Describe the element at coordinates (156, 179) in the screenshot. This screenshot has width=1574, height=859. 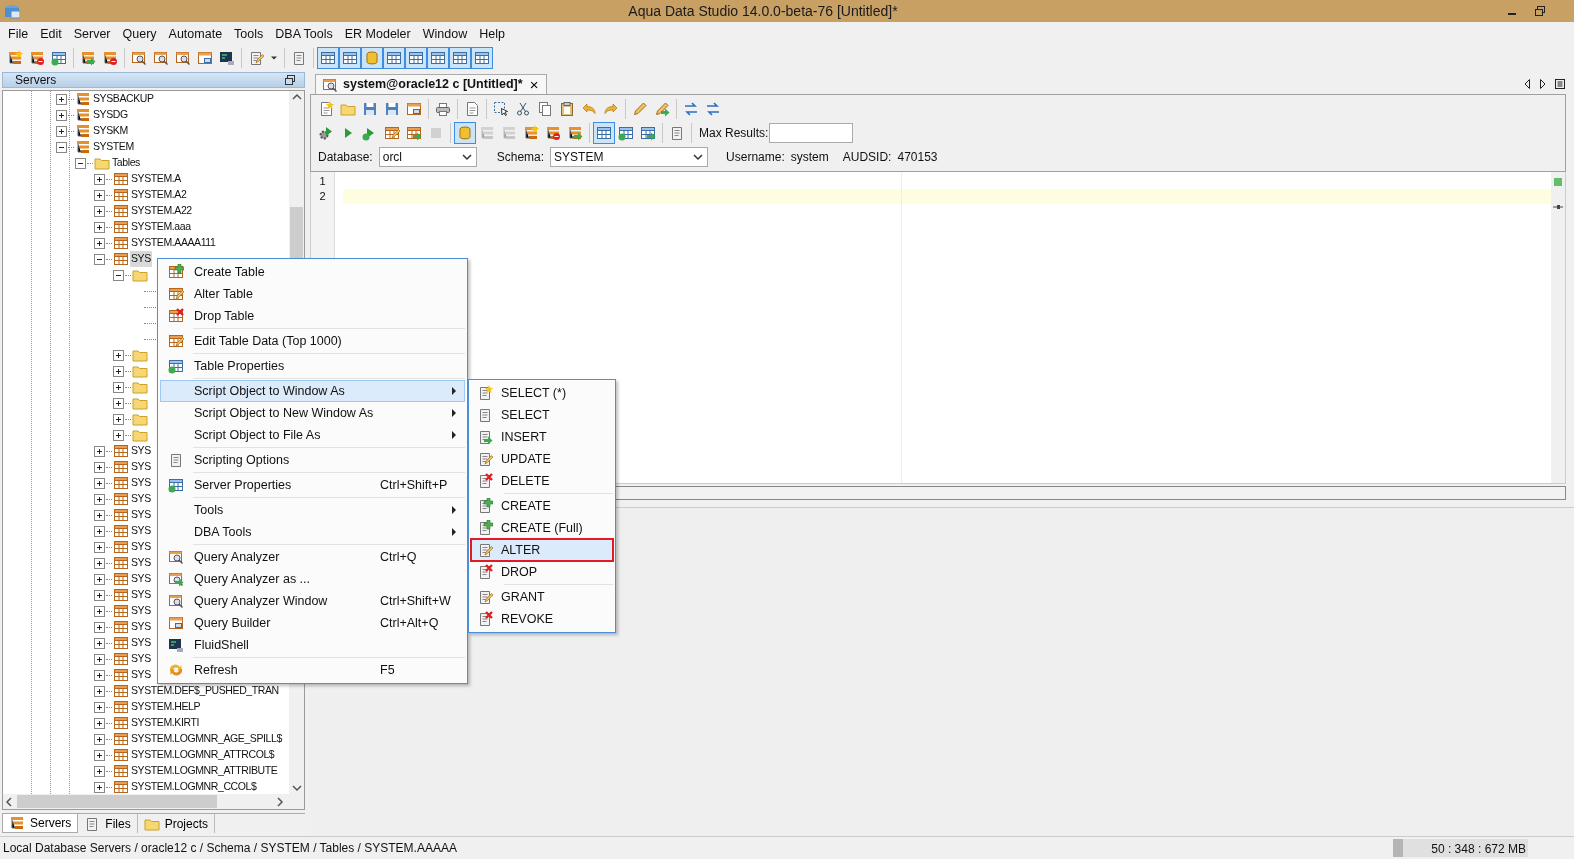
I see `tree-node: SYSTEM.A` at that location.